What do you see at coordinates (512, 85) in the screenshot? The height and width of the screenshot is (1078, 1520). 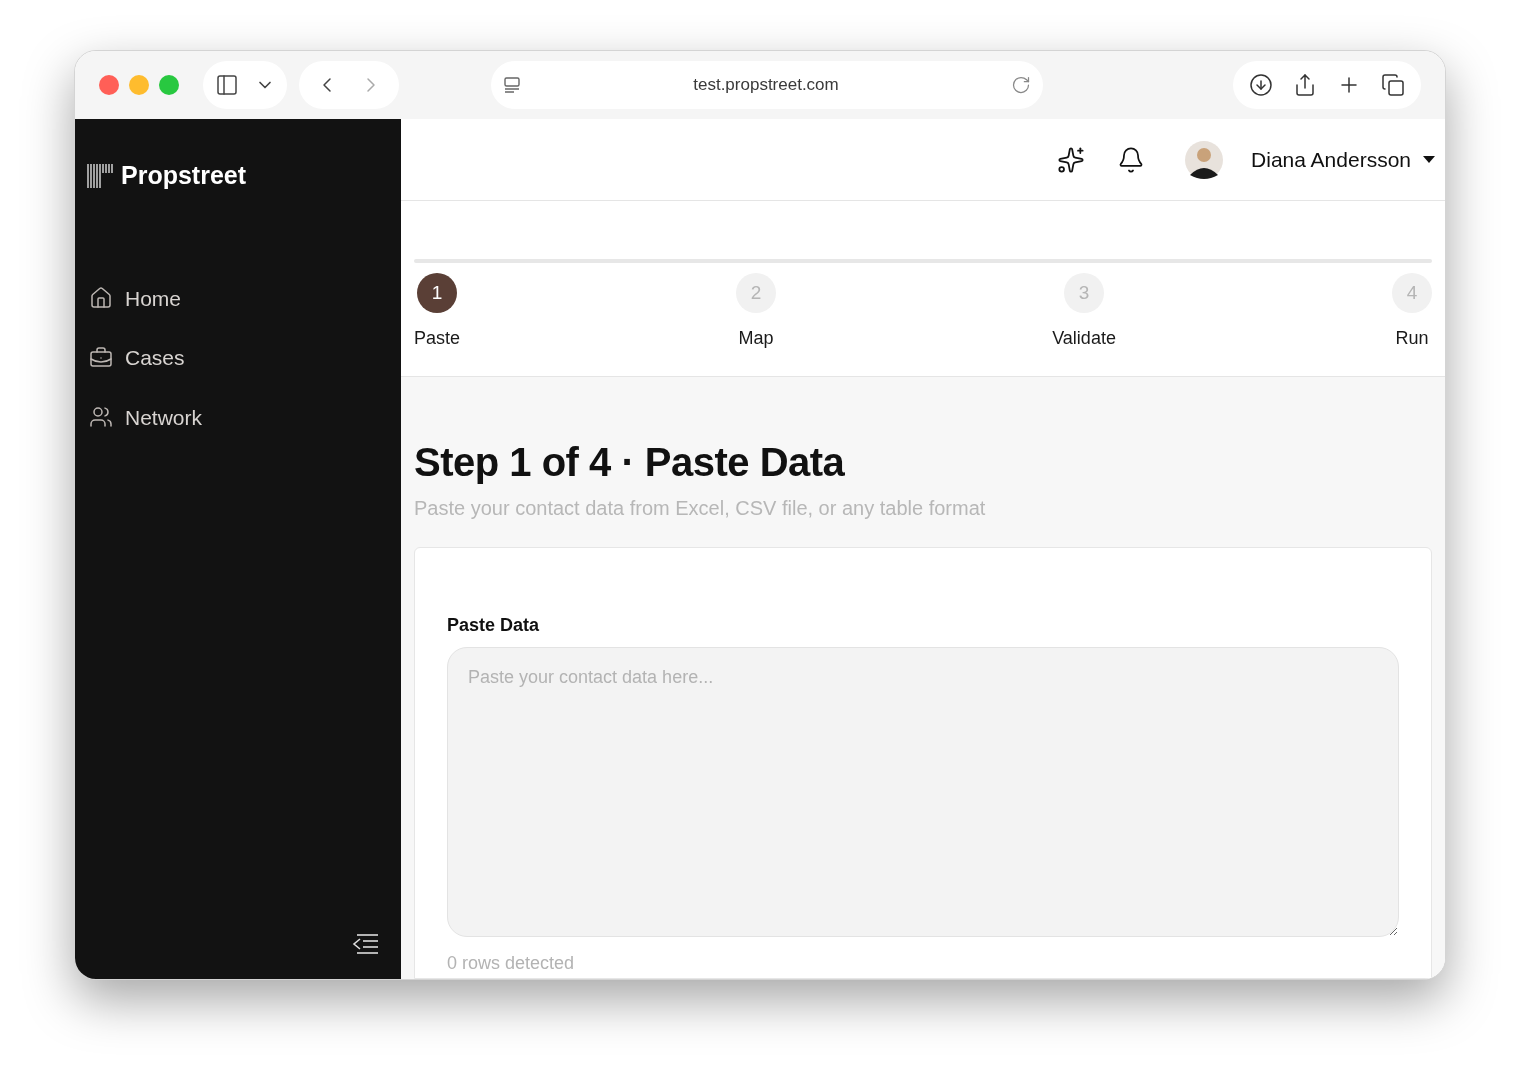 I see `page-menu-icon` at bounding box center [512, 85].